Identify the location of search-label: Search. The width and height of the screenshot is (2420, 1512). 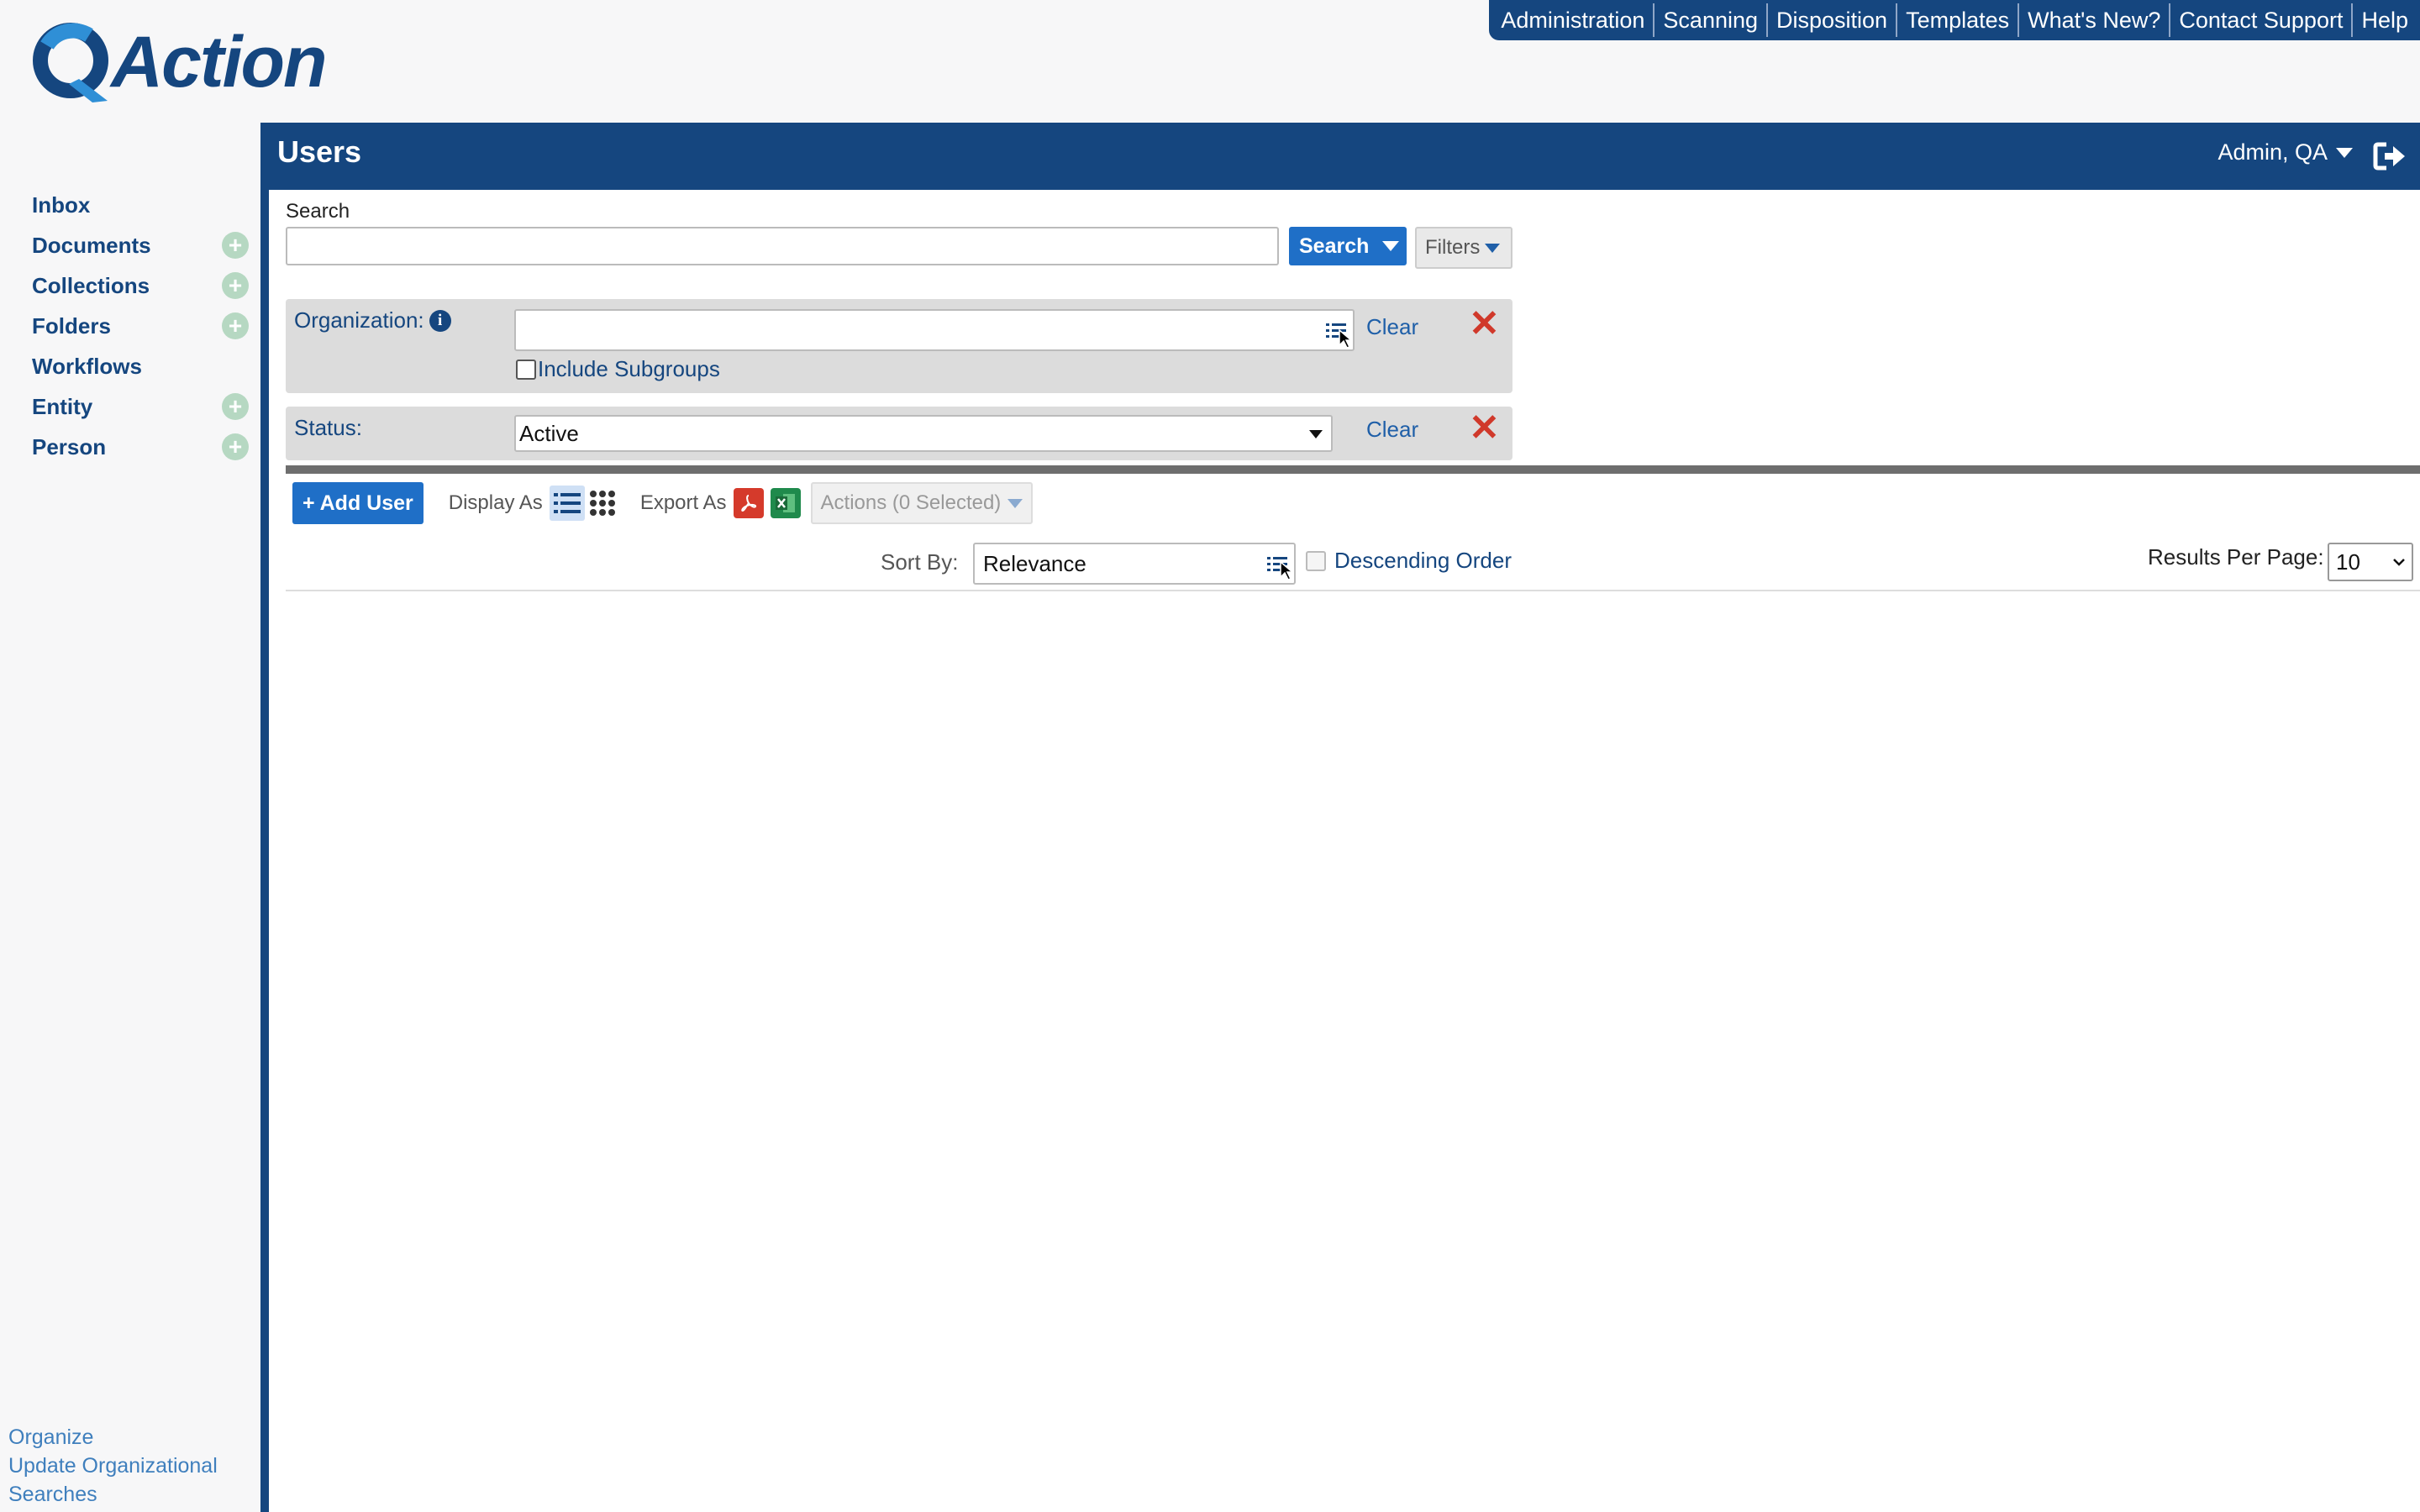
(318, 211).